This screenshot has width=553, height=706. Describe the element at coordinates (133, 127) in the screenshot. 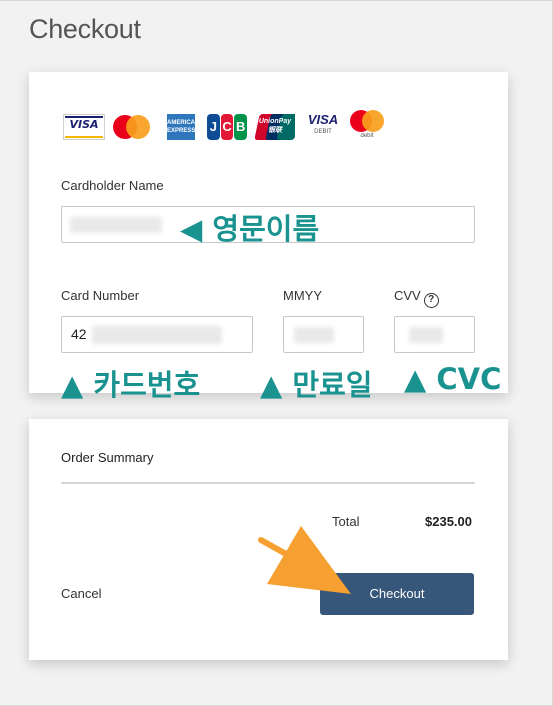

I see `mastercard-icon` at that location.